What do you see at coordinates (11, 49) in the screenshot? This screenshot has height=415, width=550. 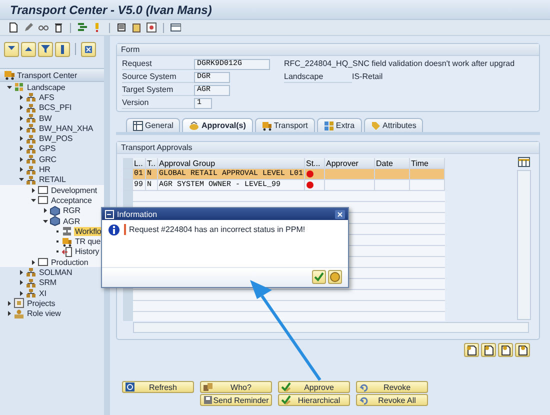 I see `expand-all-icon` at bounding box center [11, 49].